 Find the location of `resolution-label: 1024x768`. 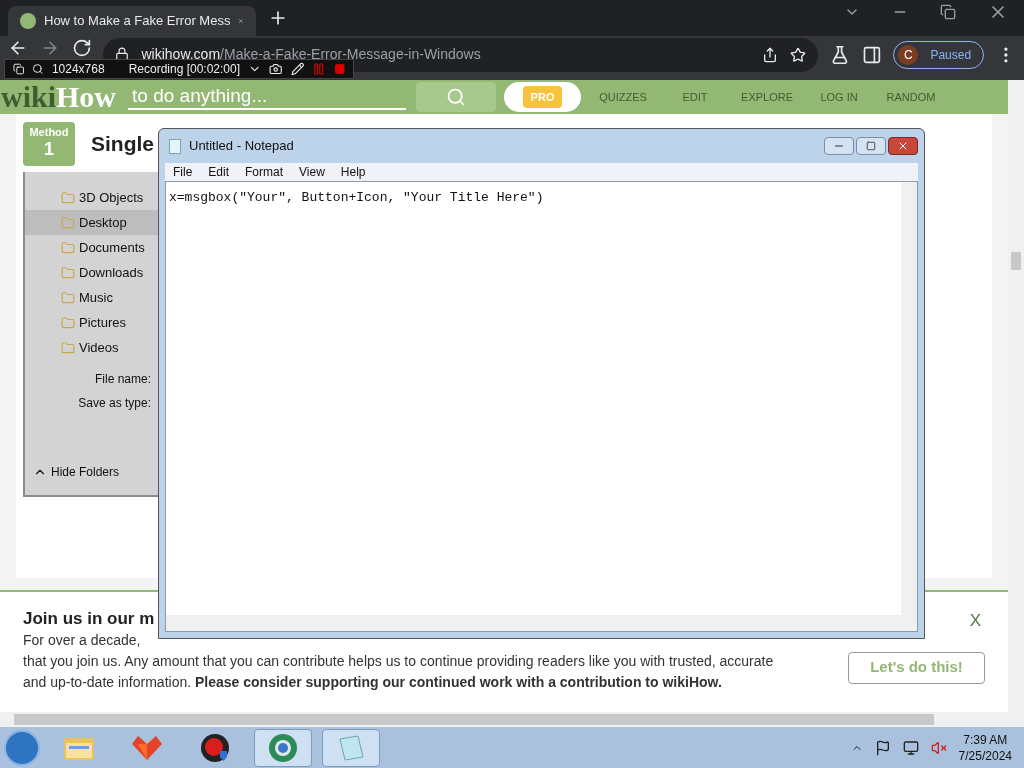

resolution-label: 1024x768 is located at coordinates (78, 69).